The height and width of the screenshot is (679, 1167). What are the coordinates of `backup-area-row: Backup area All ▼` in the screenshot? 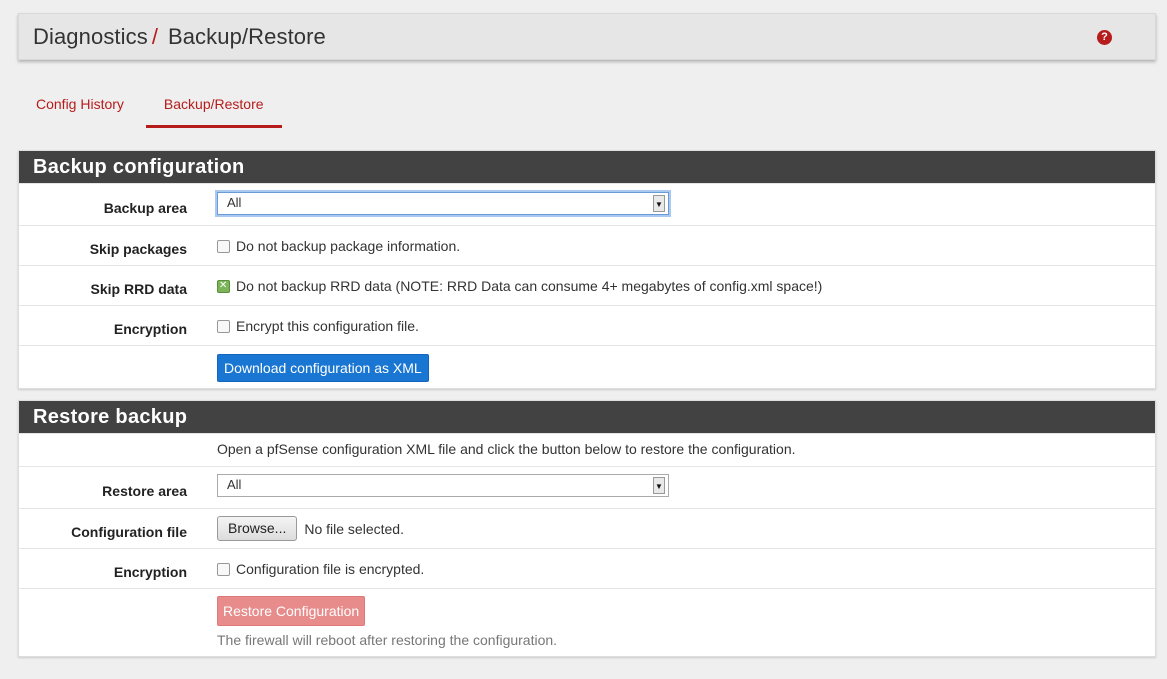 It's located at (587, 204).